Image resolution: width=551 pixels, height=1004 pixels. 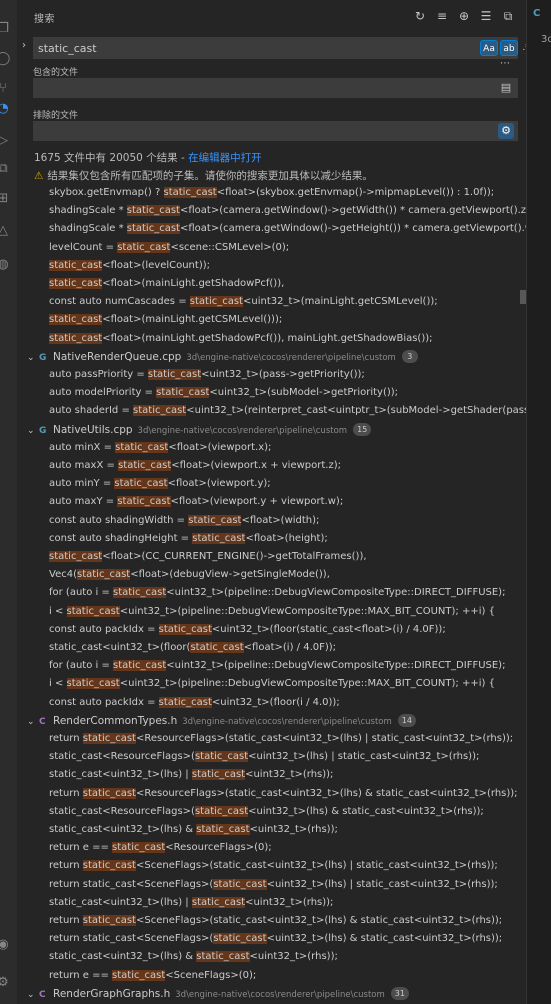 I want to click on extensions-icon: ▷, so click(x=8, y=142).